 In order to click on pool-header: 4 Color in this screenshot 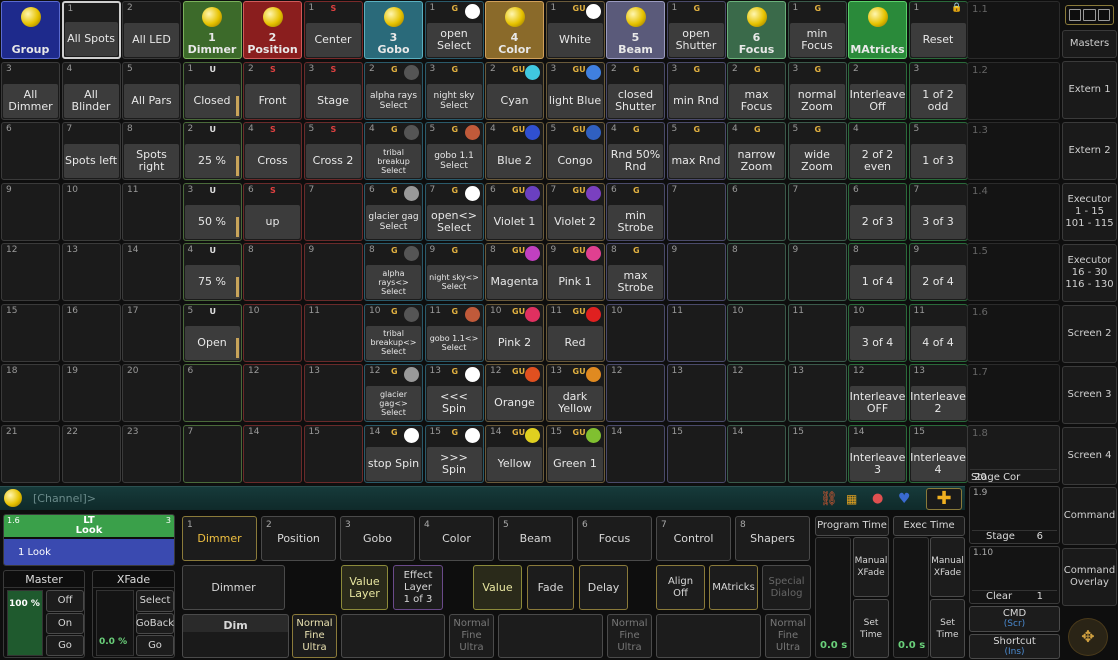, I will do `click(514, 30)`.